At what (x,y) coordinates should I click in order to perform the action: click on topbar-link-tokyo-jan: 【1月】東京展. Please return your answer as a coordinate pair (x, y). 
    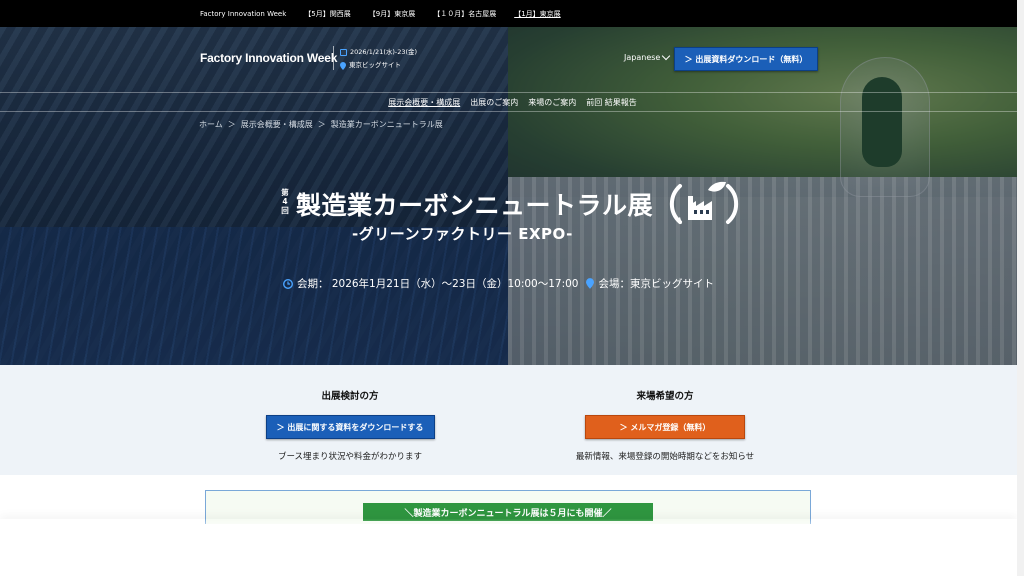
    Looking at the image, I should click on (537, 14).